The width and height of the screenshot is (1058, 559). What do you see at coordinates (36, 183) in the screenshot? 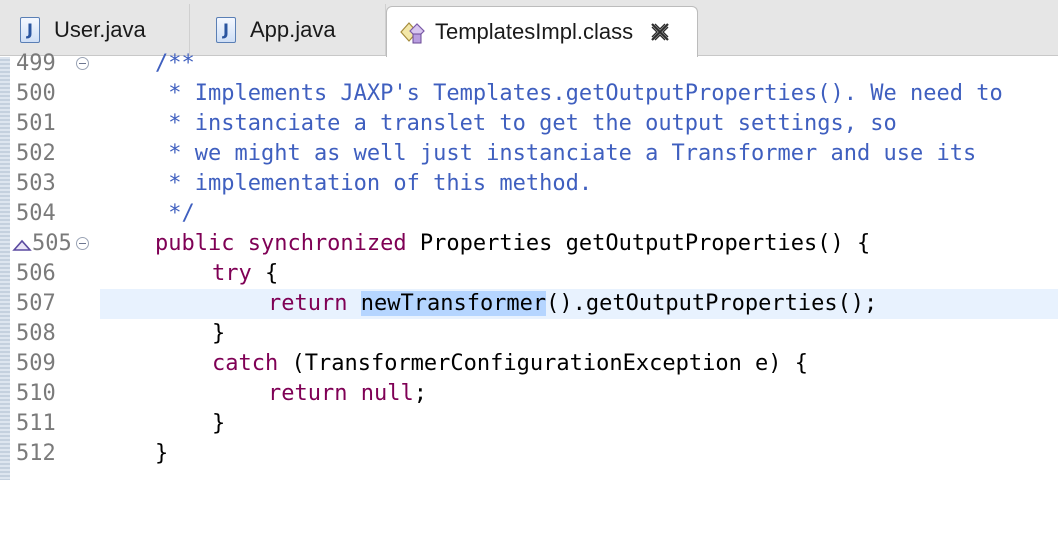
I see `line-number: 503` at bounding box center [36, 183].